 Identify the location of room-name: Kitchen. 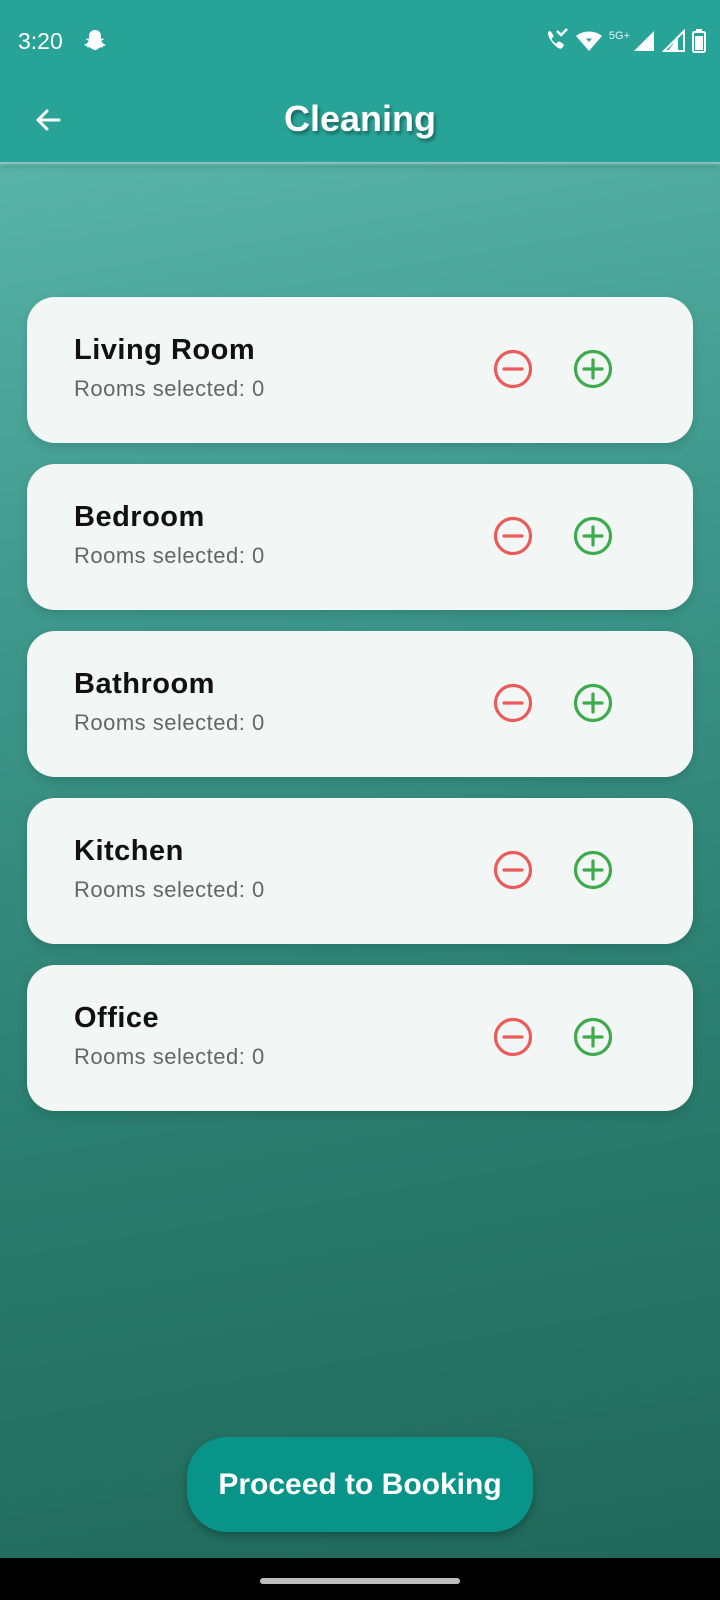
(129, 851).